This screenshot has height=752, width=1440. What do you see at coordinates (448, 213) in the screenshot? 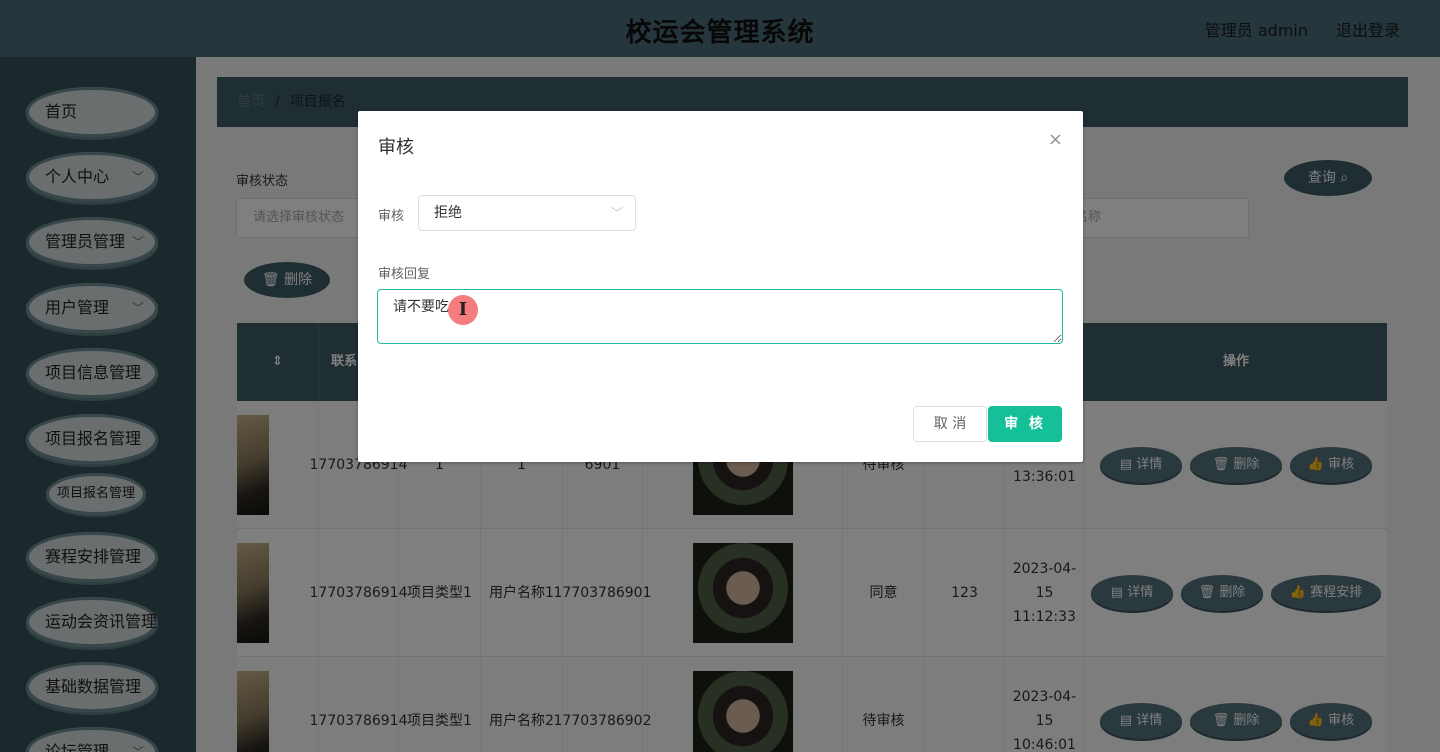
I see `audit-select-value: 拒绝` at bounding box center [448, 213].